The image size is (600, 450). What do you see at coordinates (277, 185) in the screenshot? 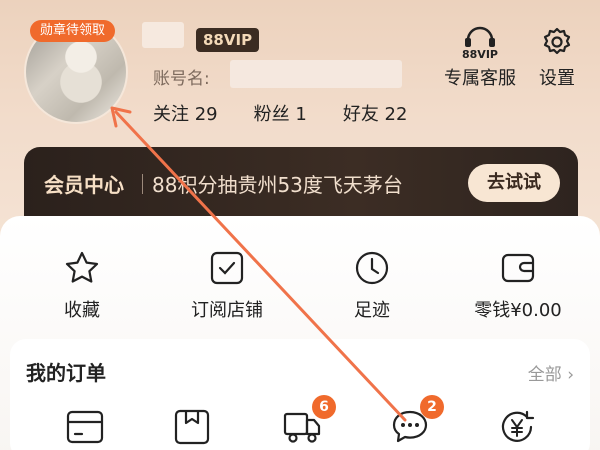
I see `member-promo-text: 88积分抽贵州53度飞天茅台` at bounding box center [277, 185].